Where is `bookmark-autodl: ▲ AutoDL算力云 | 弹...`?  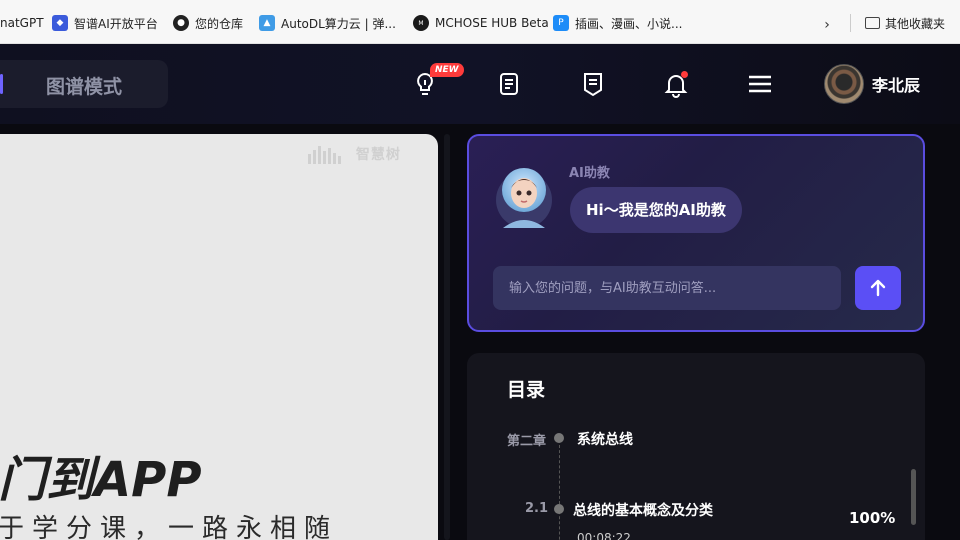 bookmark-autodl: ▲ AutoDL算力云 | 弹... is located at coordinates (327, 23).